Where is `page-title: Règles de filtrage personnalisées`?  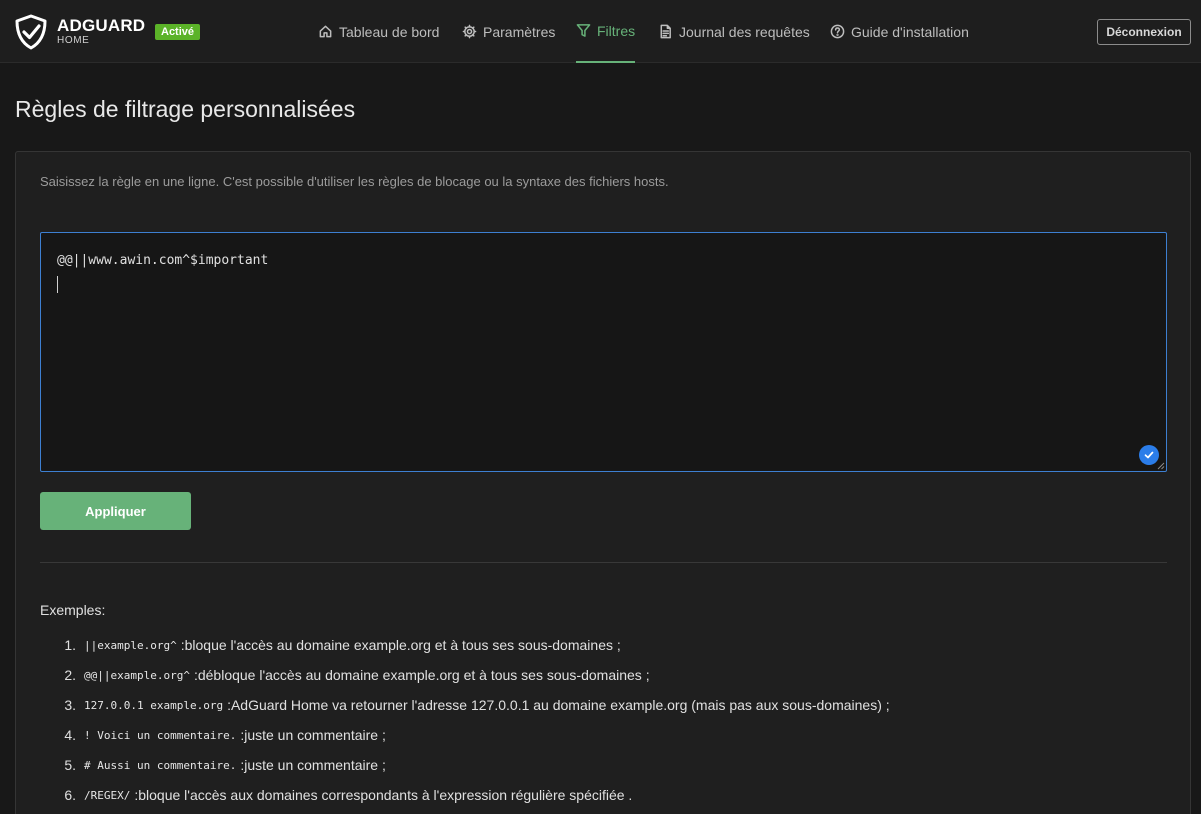 page-title: Règles de filtrage personnalisées is located at coordinates (185, 109).